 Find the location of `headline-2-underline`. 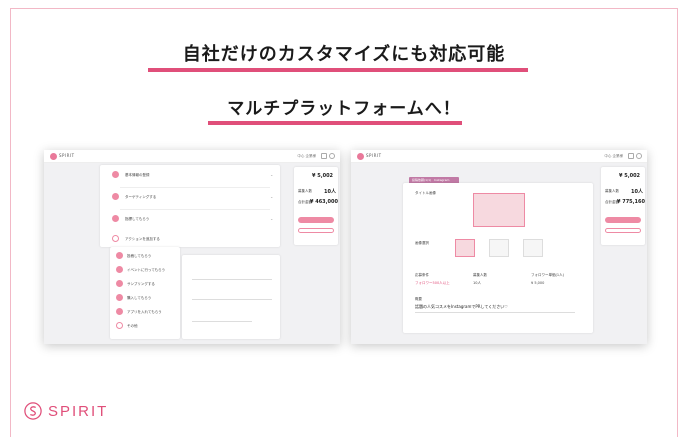

headline-2-underline is located at coordinates (335, 123).